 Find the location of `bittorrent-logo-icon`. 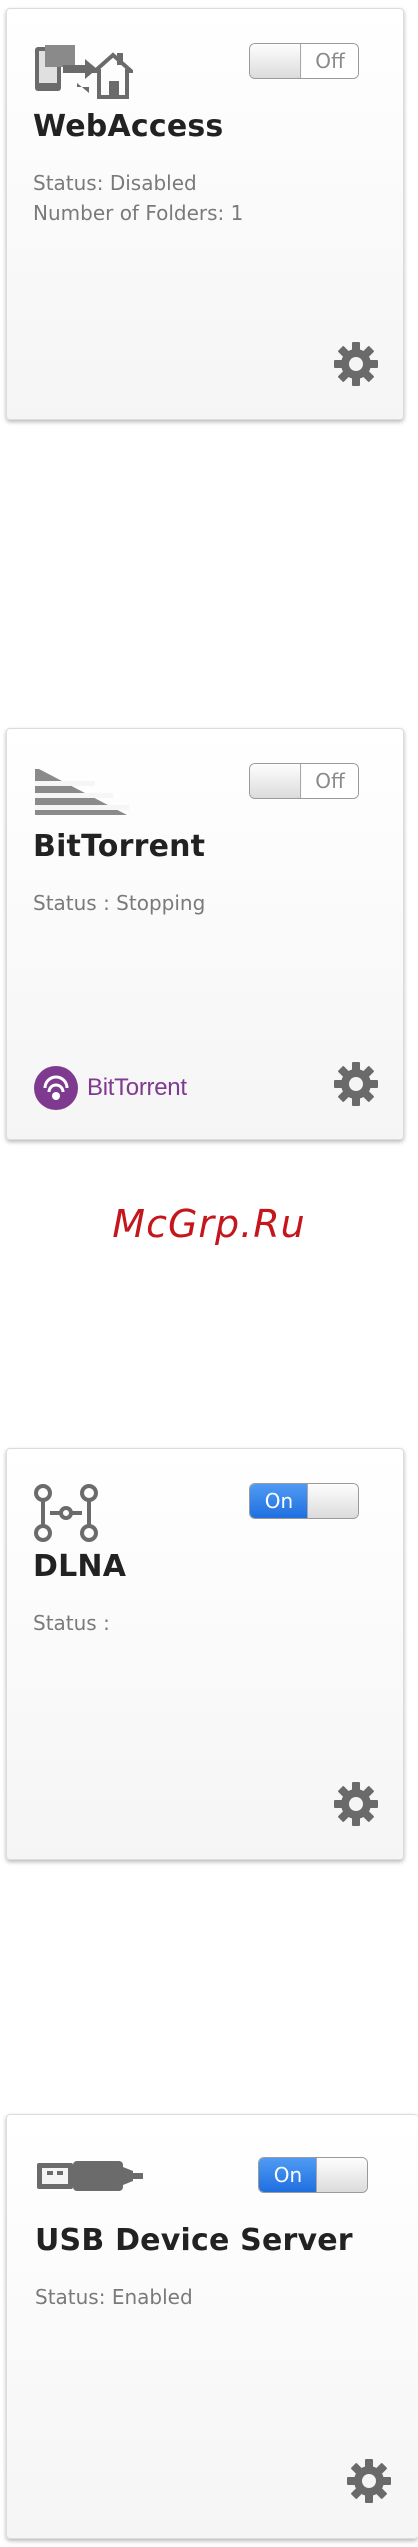

bittorrent-logo-icon is located at coordinates (56, 1088).